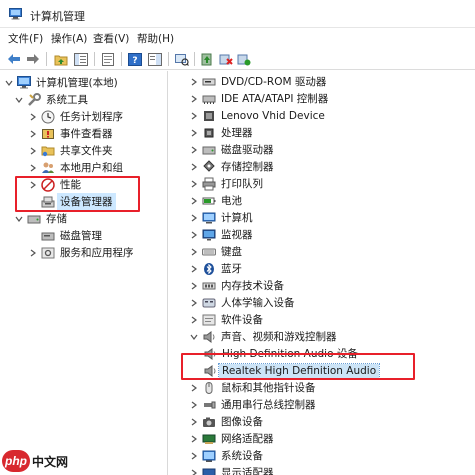  Describe the element at coordinates (215, 200) in the screenshot. I see `device-category-row: 电池` at that location.